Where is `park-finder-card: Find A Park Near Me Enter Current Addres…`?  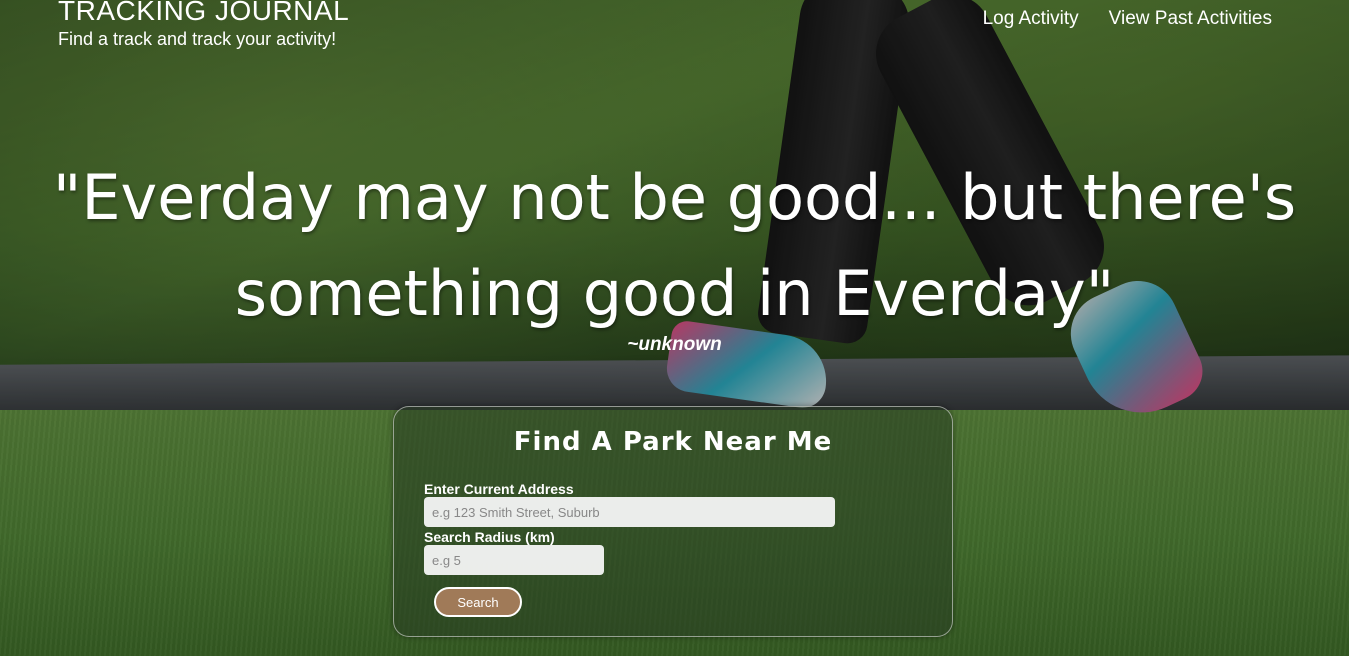
park-finder-card: Find A Park Near Me Enter Current Addres… is located at coordinates (673, 521).